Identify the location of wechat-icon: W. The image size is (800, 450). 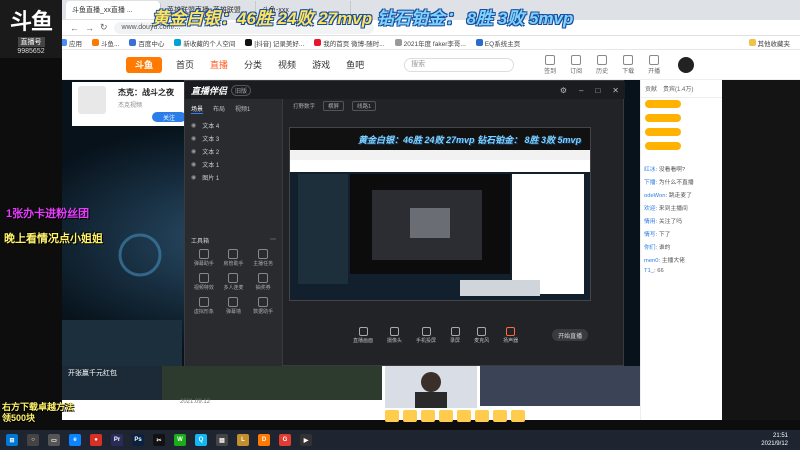
(180, 440).